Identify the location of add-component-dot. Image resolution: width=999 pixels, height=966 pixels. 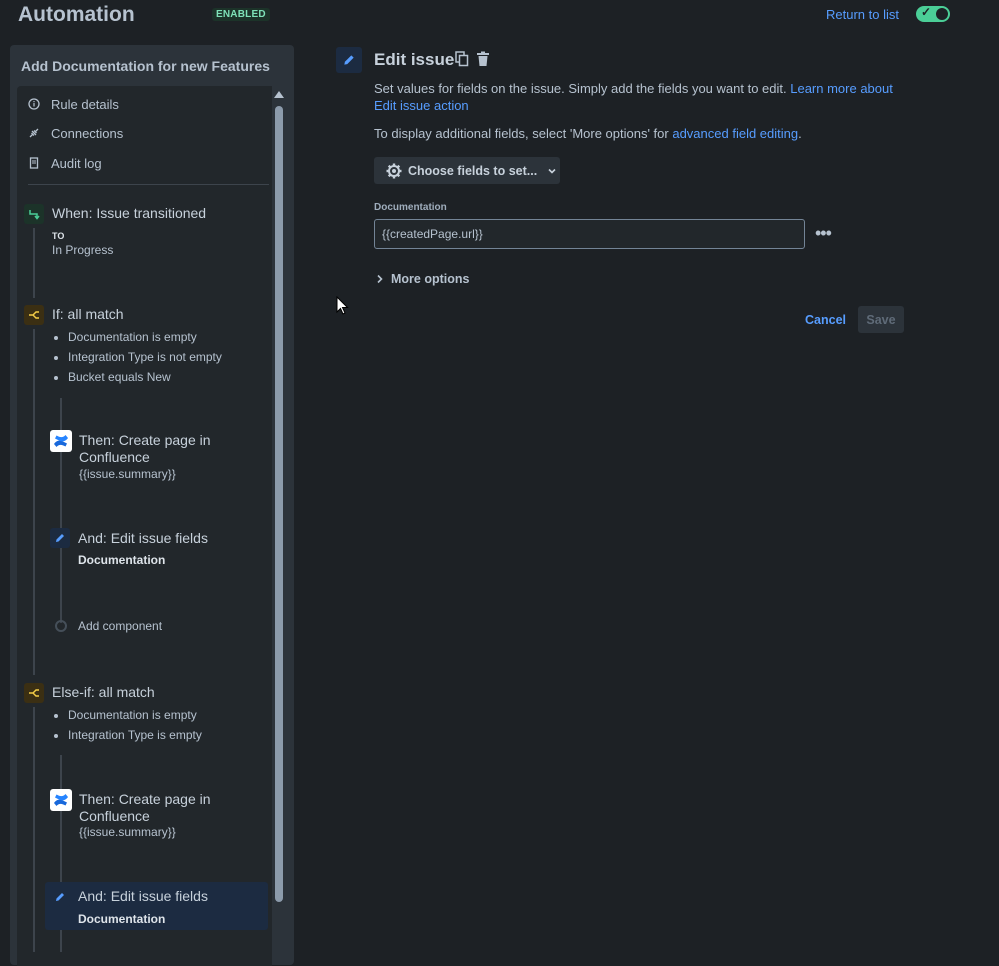
(61, 626).